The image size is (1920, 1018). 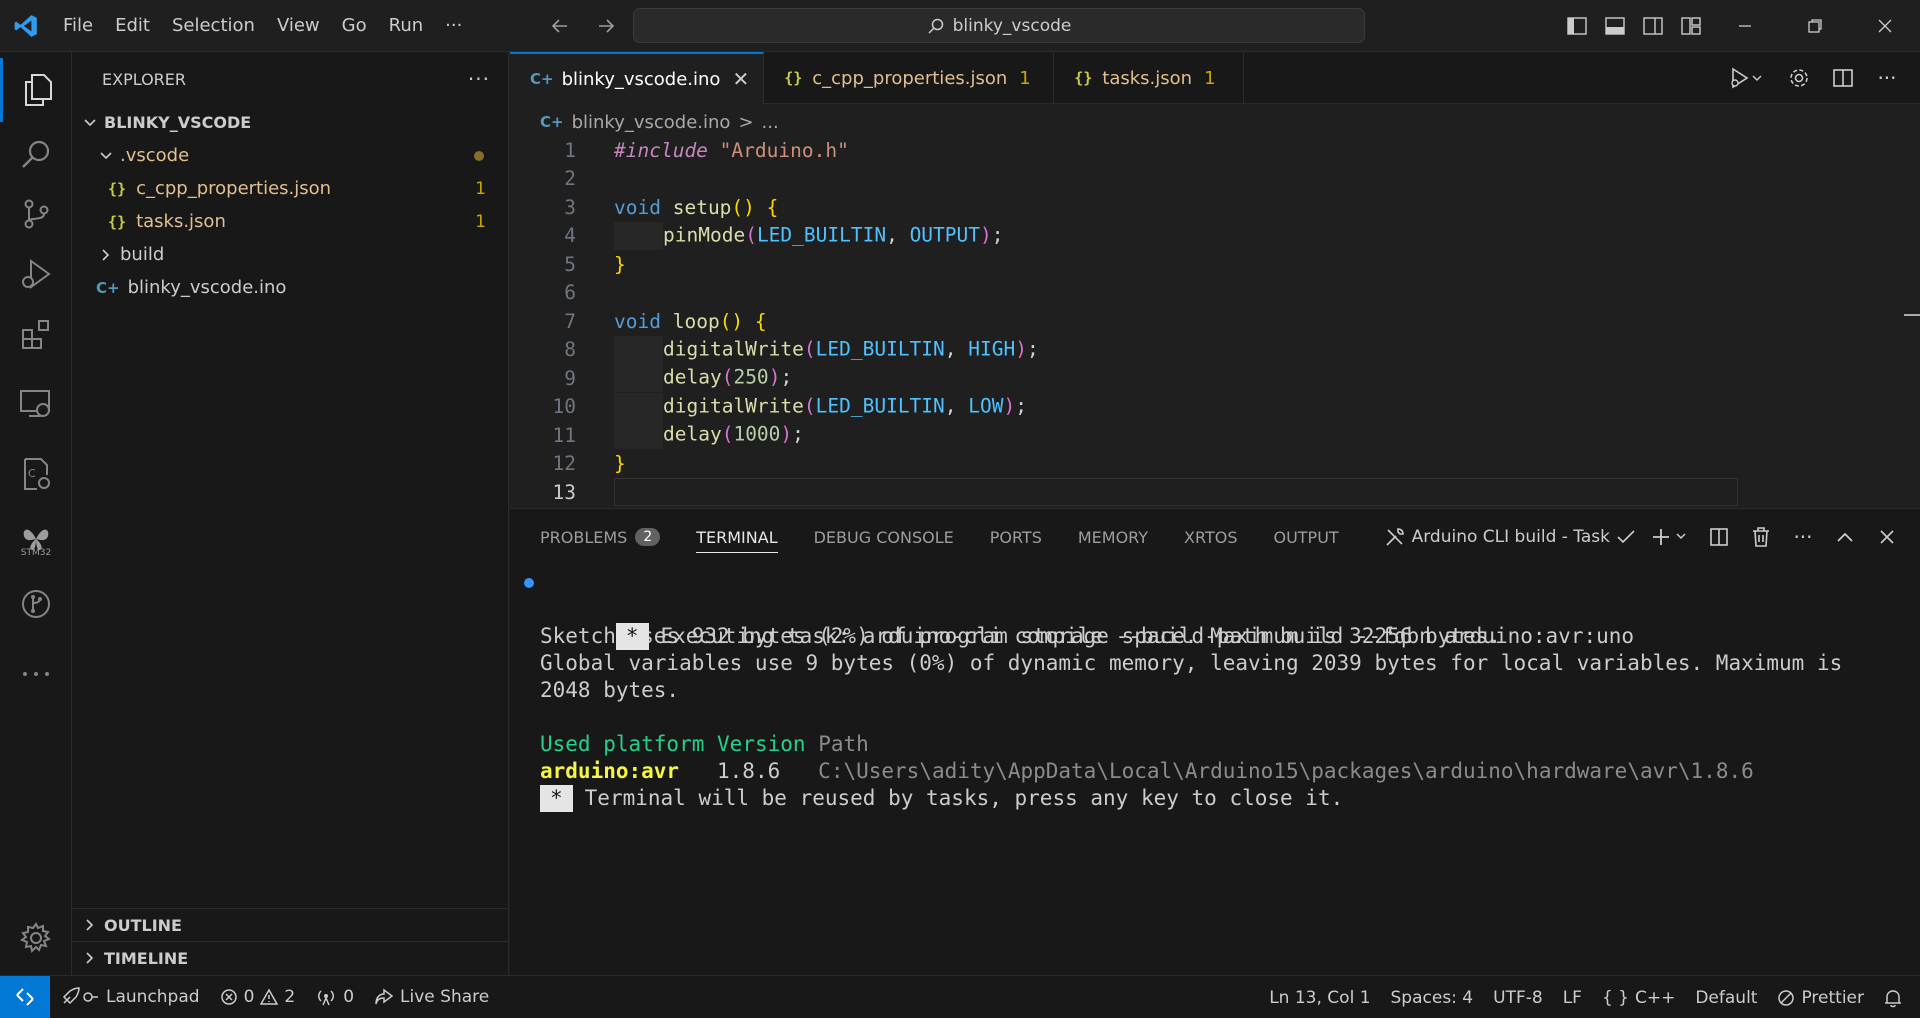 I want to click on search-text: blinky_vscode, so click(x=1012, y=25).